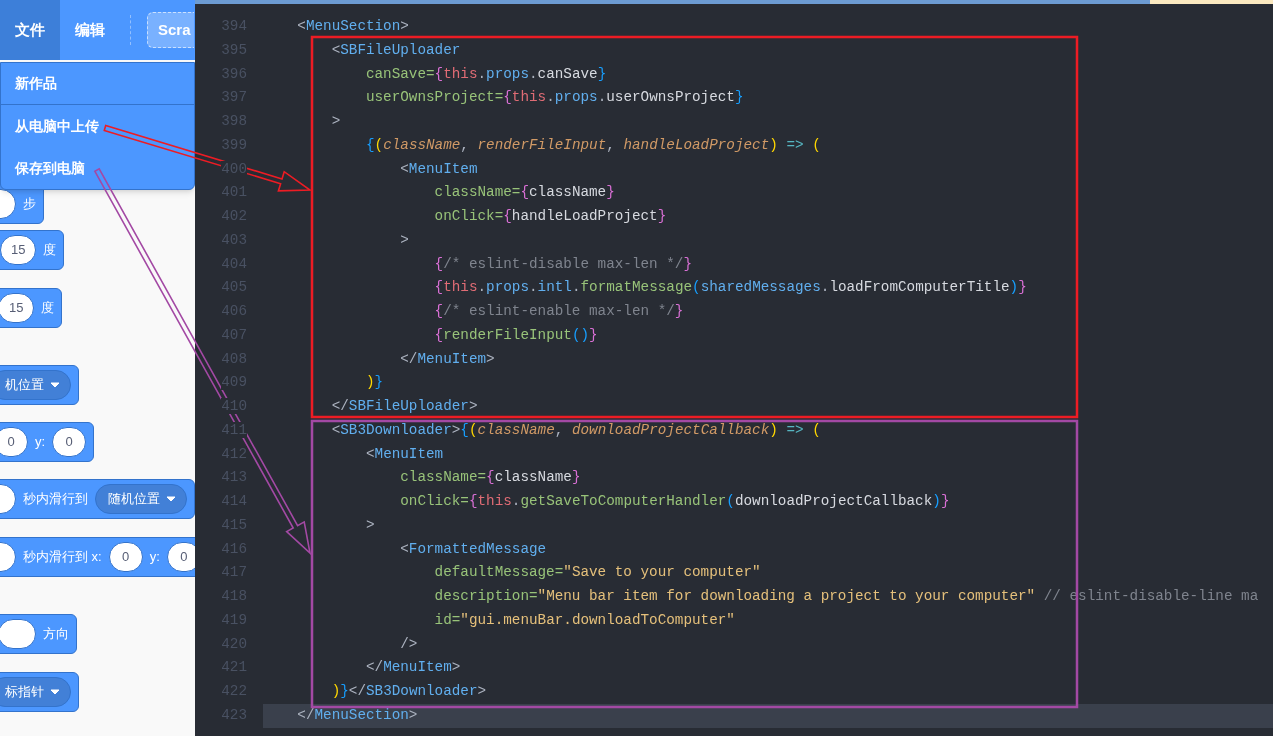 This screenshot has width=1273, height=736. What do you see at coordinates (90, 30) in the screenshot?
I see `menu-bar-item: 编辑` at bounding box center [90, 30].